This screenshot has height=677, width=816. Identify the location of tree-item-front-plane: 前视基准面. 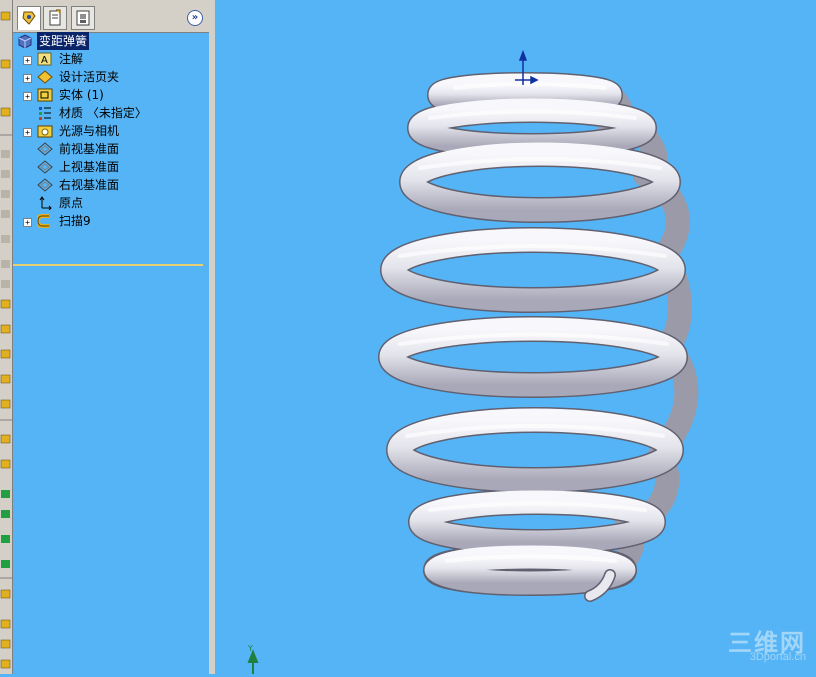
(111, 149).